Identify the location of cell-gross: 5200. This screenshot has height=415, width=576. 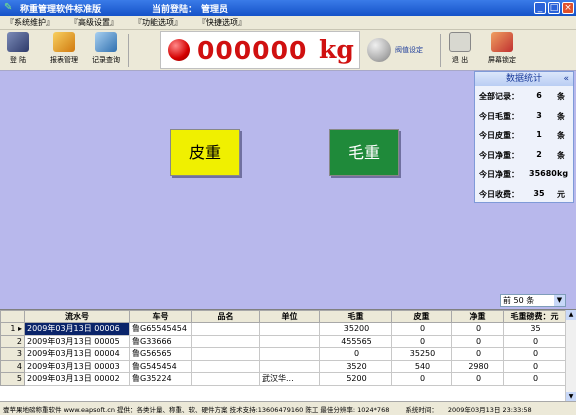
(355, 379).